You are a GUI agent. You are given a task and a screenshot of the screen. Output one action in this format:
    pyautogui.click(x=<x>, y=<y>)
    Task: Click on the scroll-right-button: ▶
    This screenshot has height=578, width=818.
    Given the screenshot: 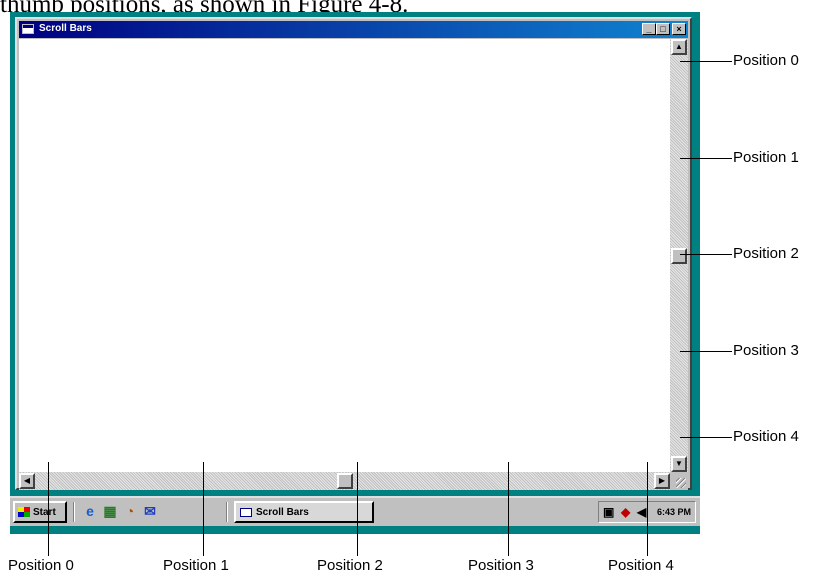 What is the action you would take?
    pyautogui.click(x=662, y=481)
    